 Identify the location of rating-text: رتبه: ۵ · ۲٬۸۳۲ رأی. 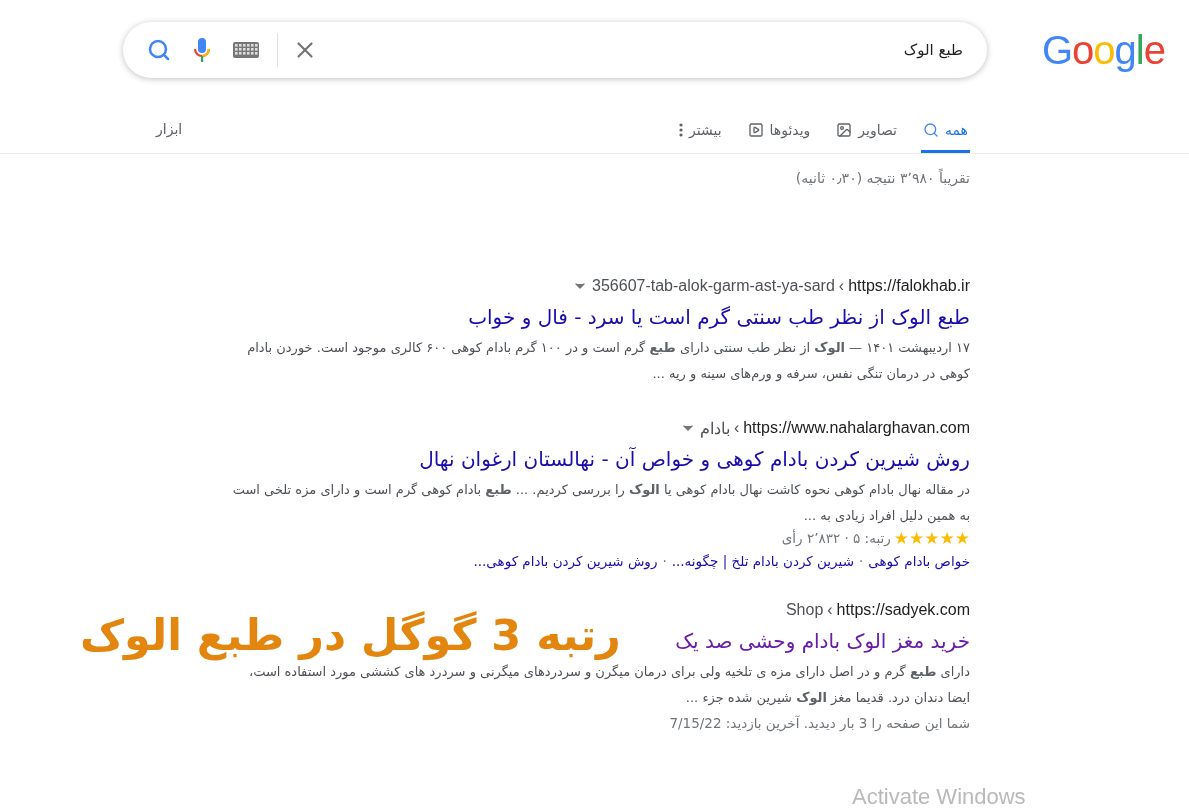
(836, 538).